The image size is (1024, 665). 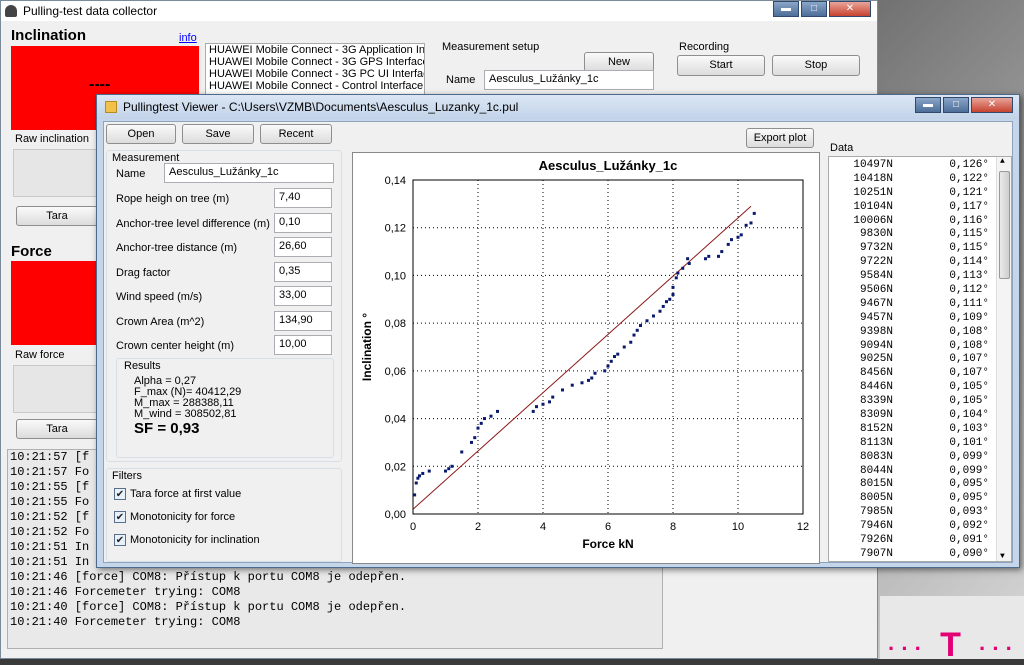 What do you see at coordinates (721, 65) in the screenshot?
I see `start-button: Start` at bounding box center [721, 65].